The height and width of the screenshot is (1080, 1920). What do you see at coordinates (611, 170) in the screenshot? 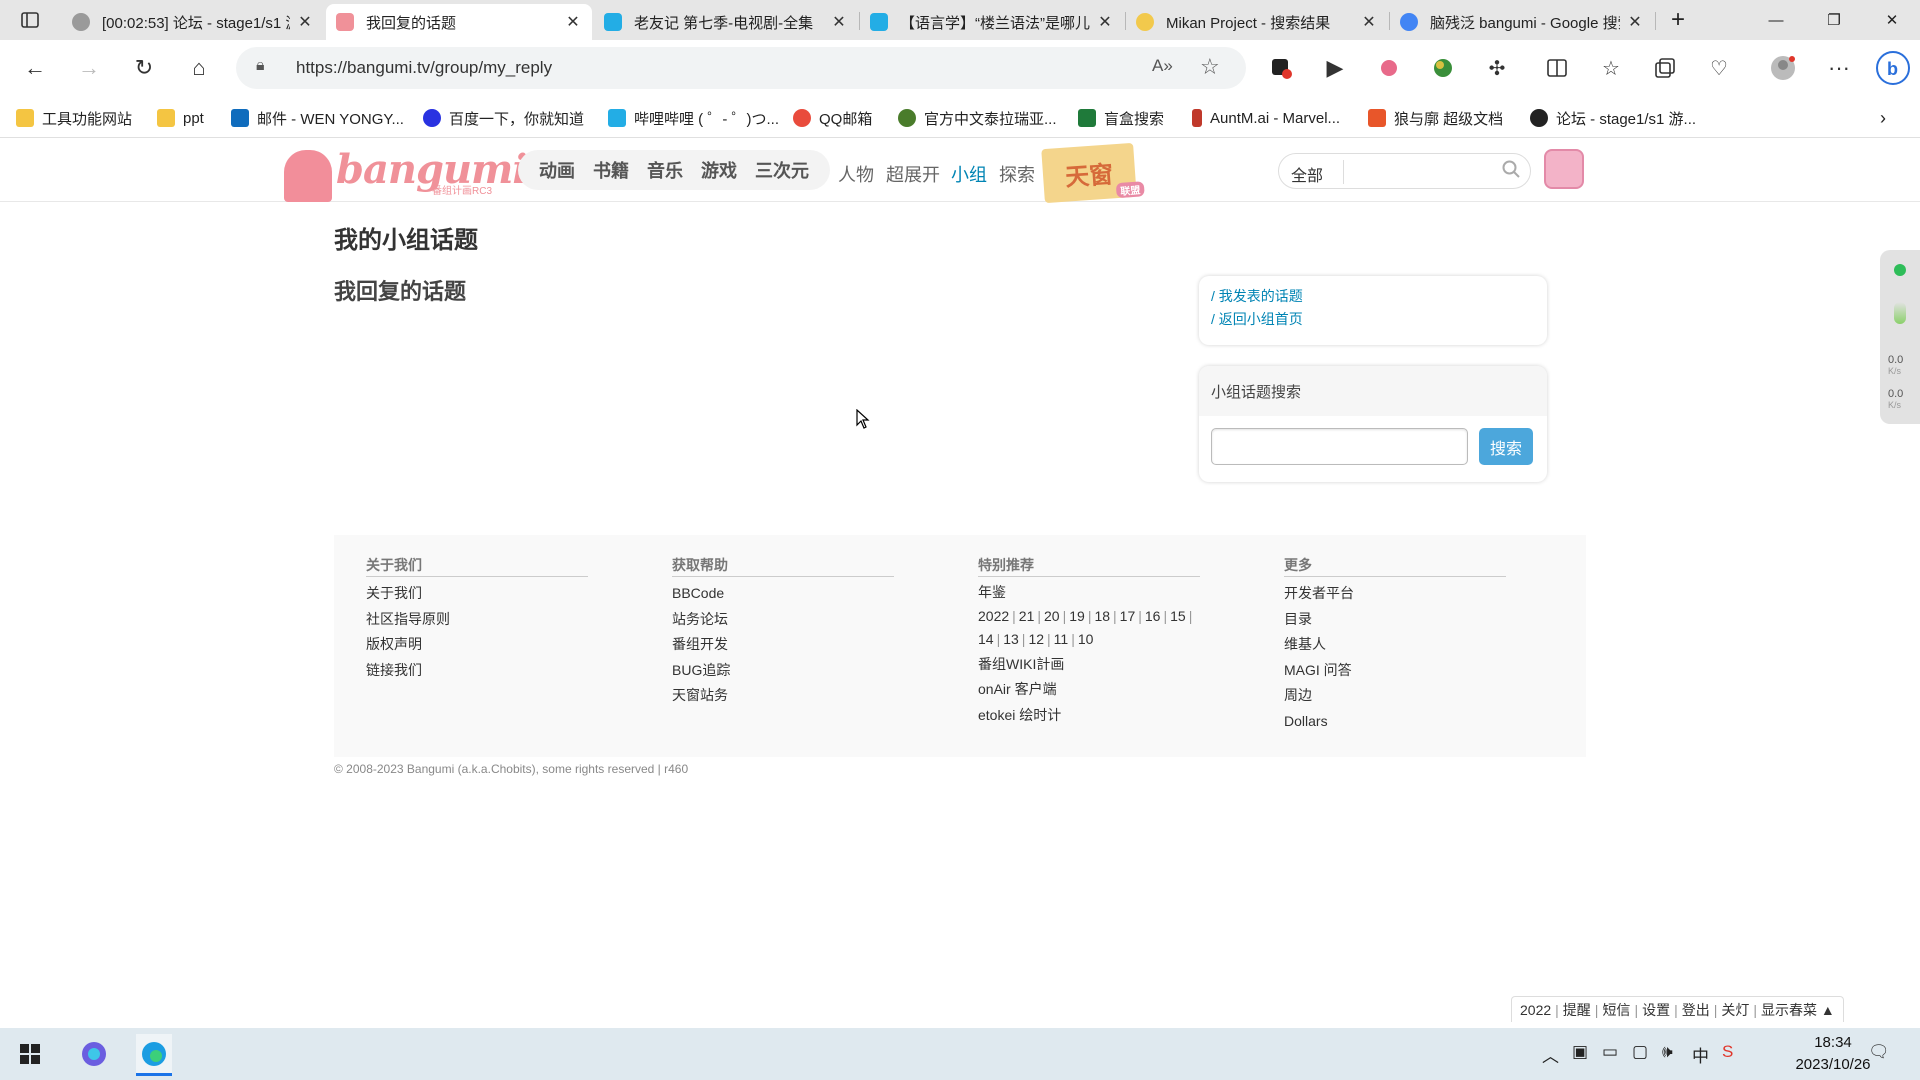
I see `nav-books: 书籍` at bounding box center [611, 170].